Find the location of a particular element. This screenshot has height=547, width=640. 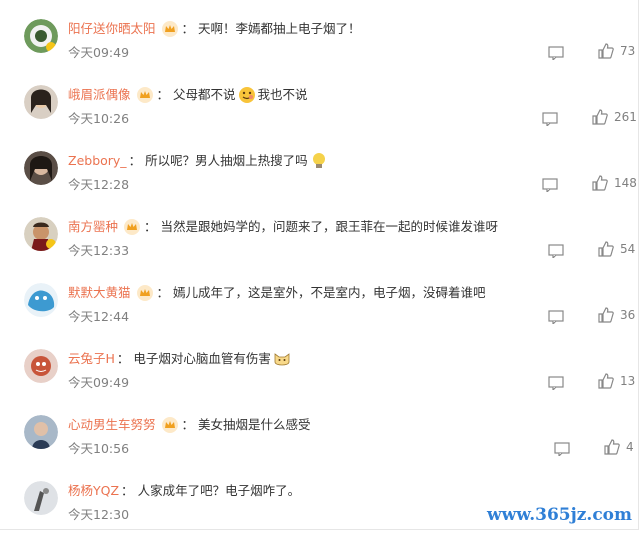

username: 阳仔送你晒太阳 is located at coordinates (112, 29).